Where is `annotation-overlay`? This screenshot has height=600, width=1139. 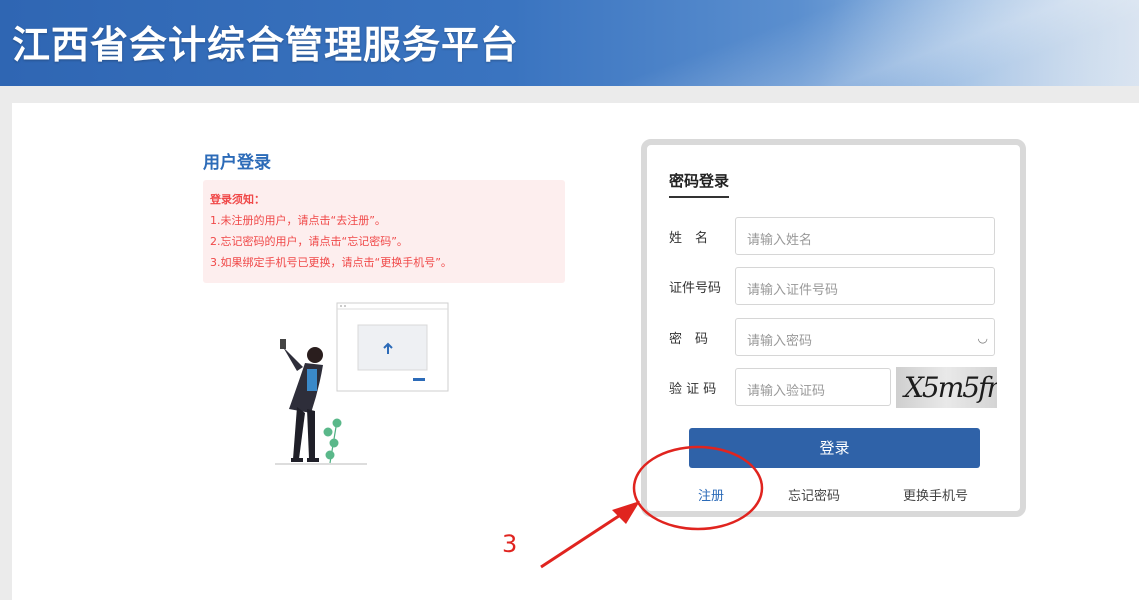
annotation-overlay is located at coordinates (652, 507).